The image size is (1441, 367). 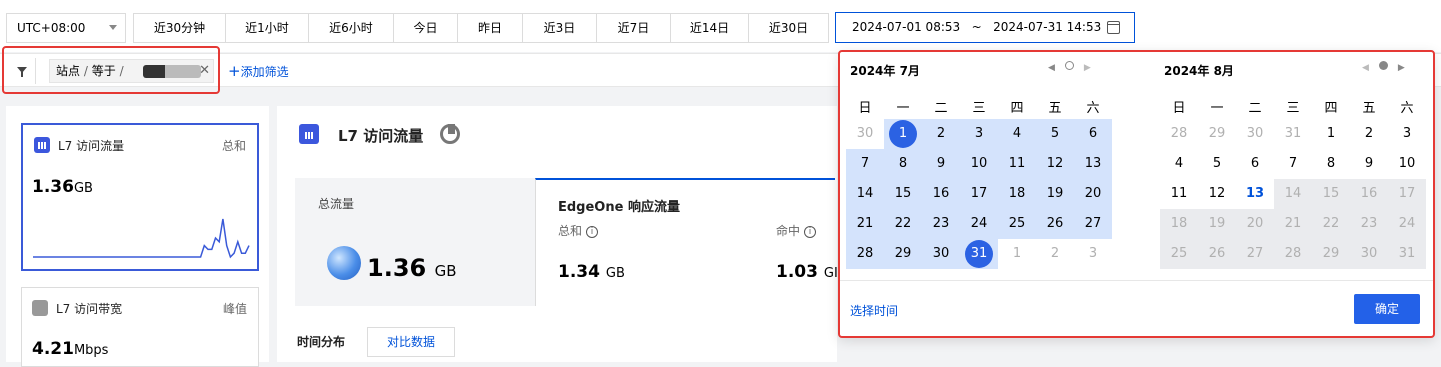 I want to click on calendar-day: 24, so click(x=979, y=224).